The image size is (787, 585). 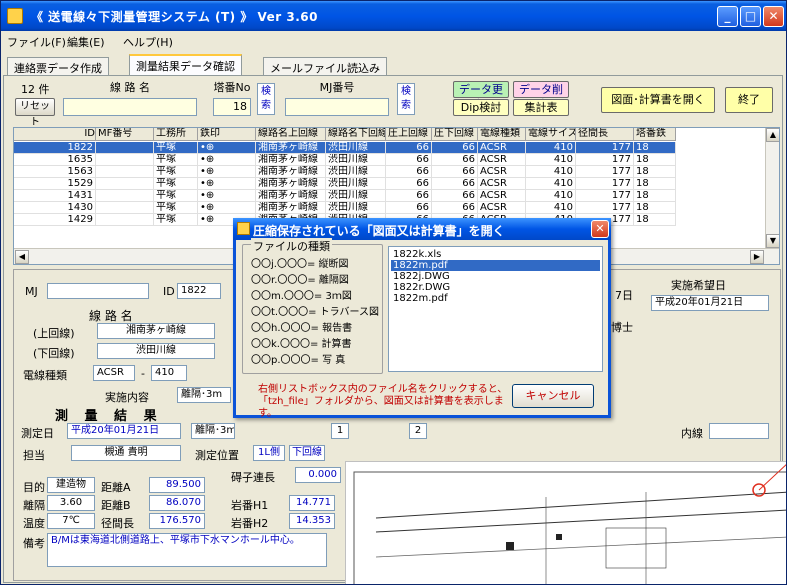 I want to click on reset-button: リセット, so click(x=35, y=113).